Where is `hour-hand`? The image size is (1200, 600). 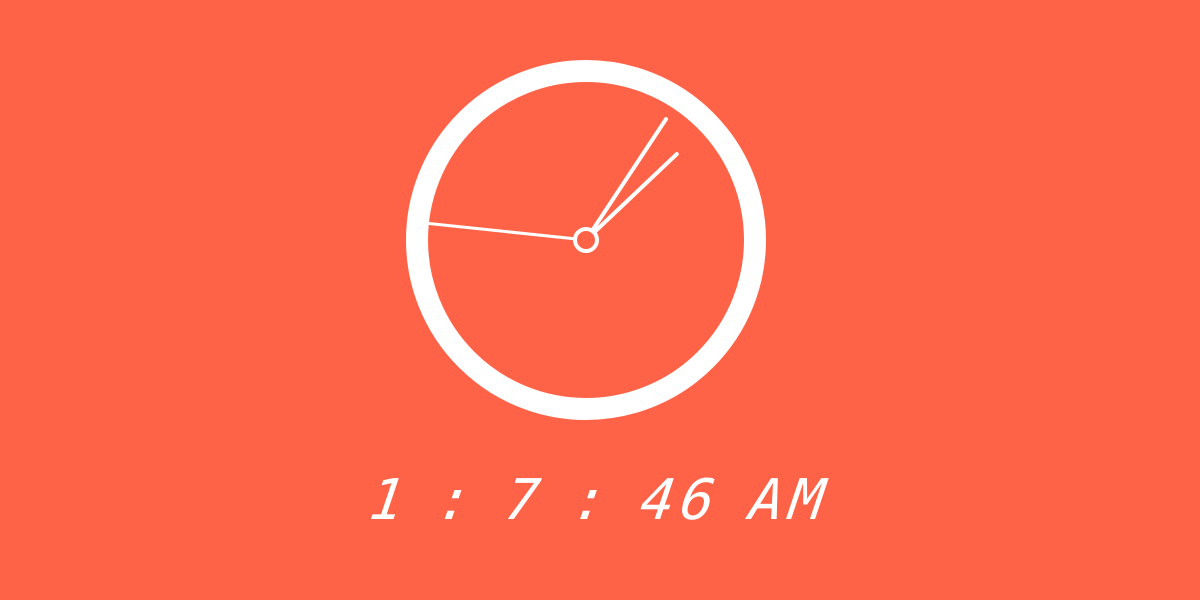
hour-hand is located at coordinates (626, 179).